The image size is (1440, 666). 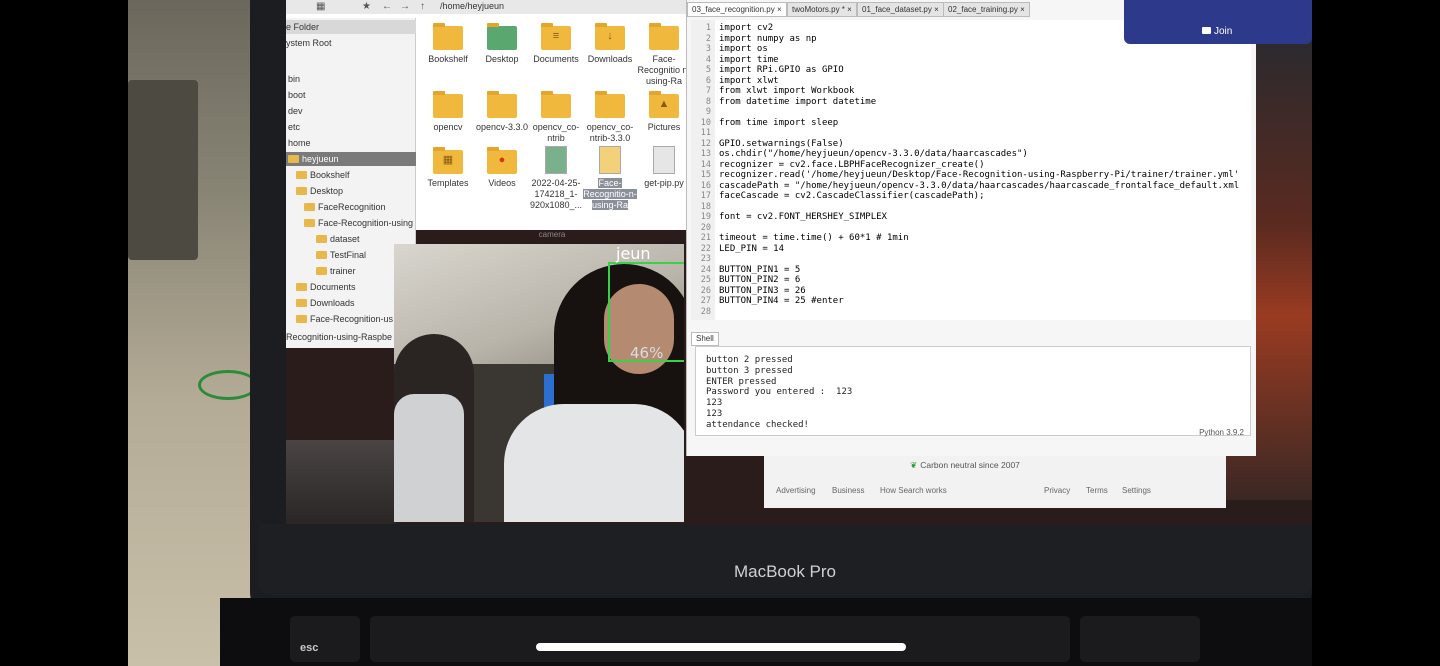 I want to click on path-bar: /home/heyjueun, so click(x=472, y=6).